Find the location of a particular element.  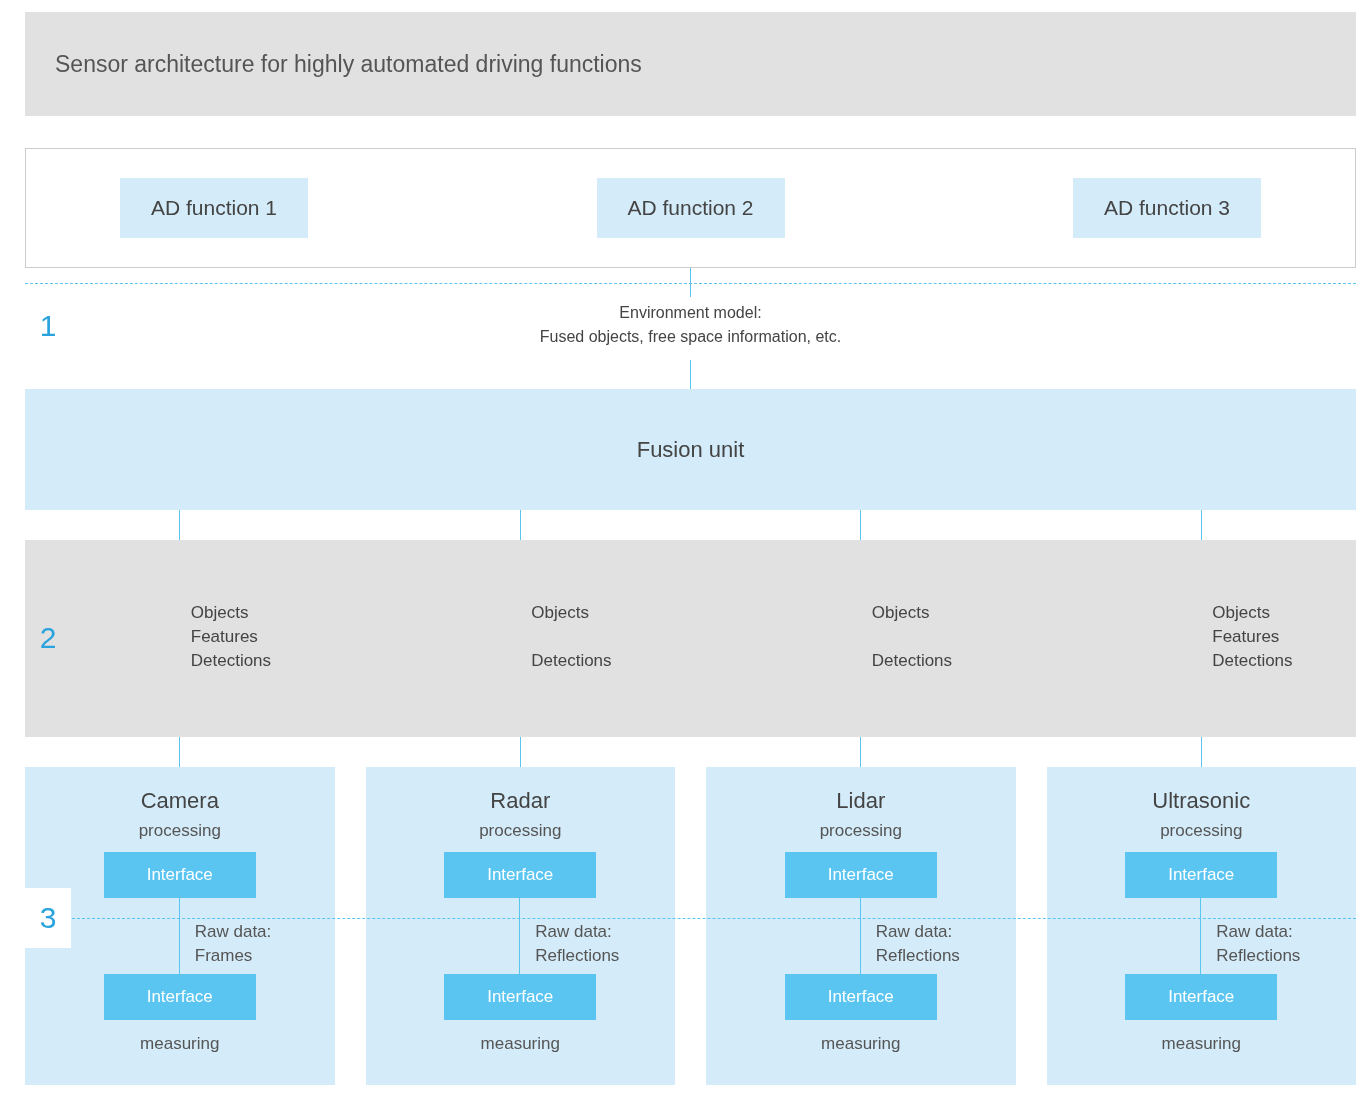

fusion-unit-box: Fusion unit is located at coordinates (690, 449).